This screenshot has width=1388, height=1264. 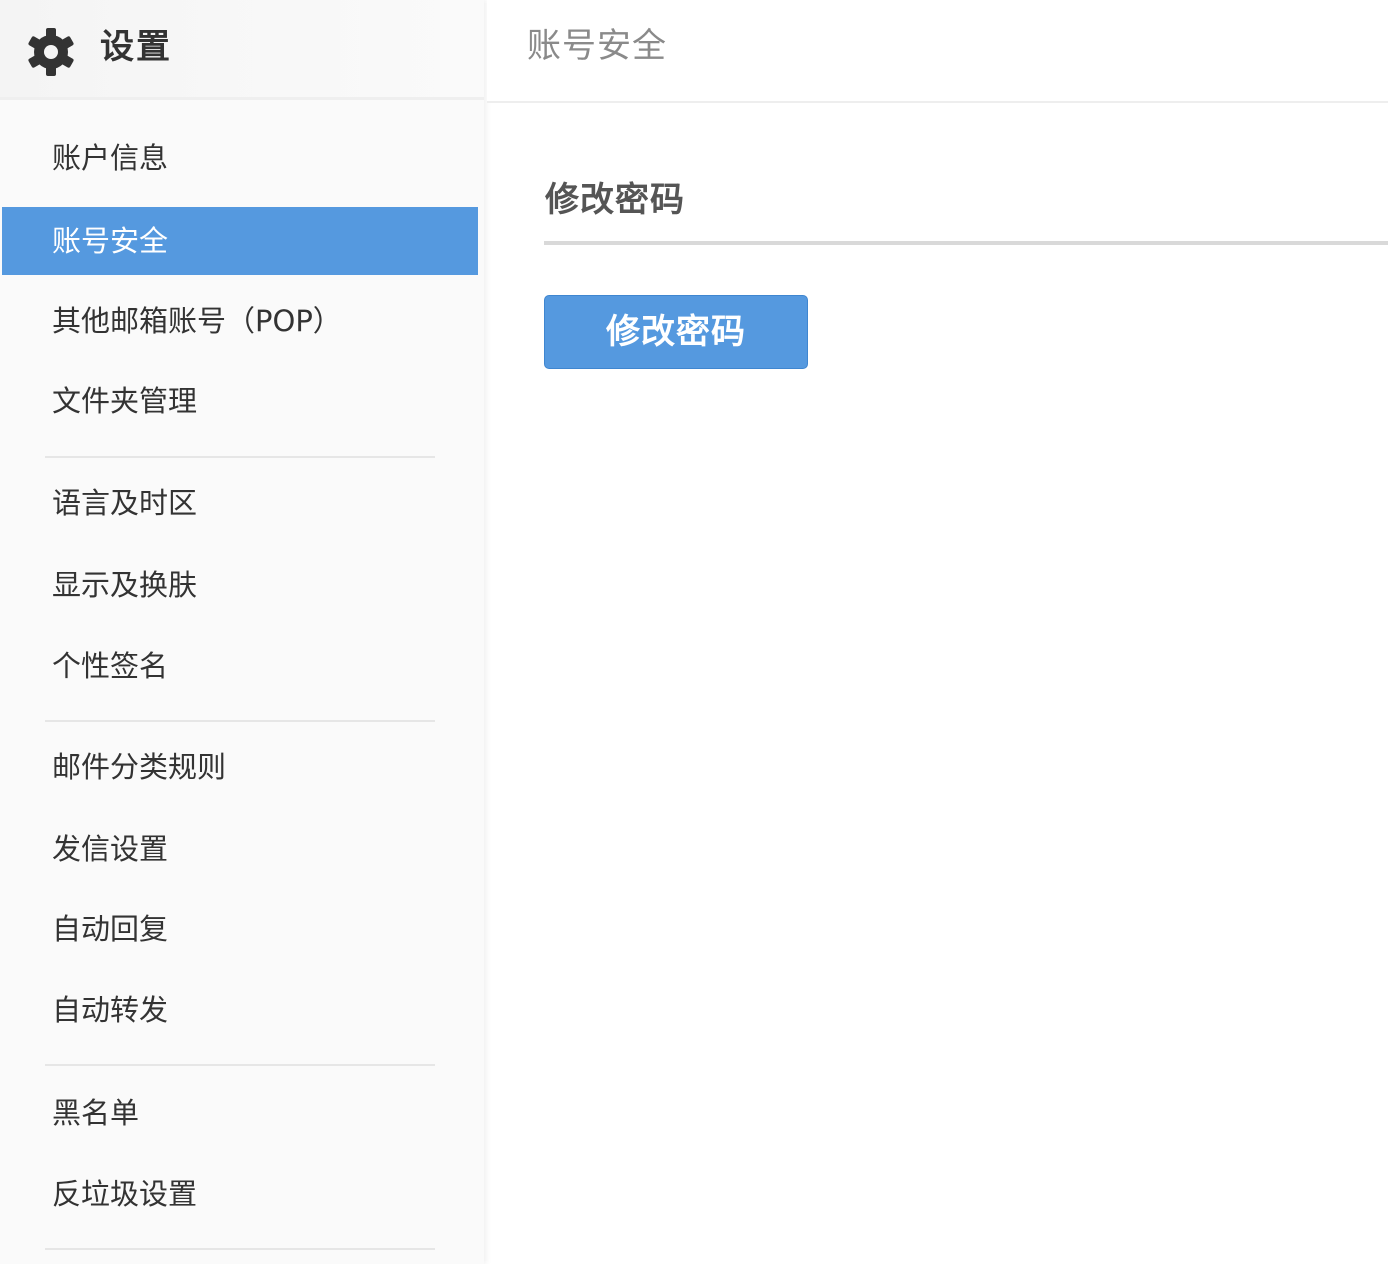 I want to click on change-password-button: 修改密码, so click(x=676, y=332).